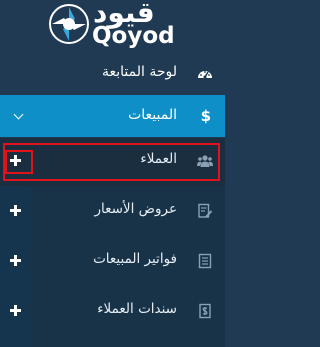  Describe the element at coordinates (152, 115) in the screenshot. I see `sidebar-item-label: المبيعات` at that location.